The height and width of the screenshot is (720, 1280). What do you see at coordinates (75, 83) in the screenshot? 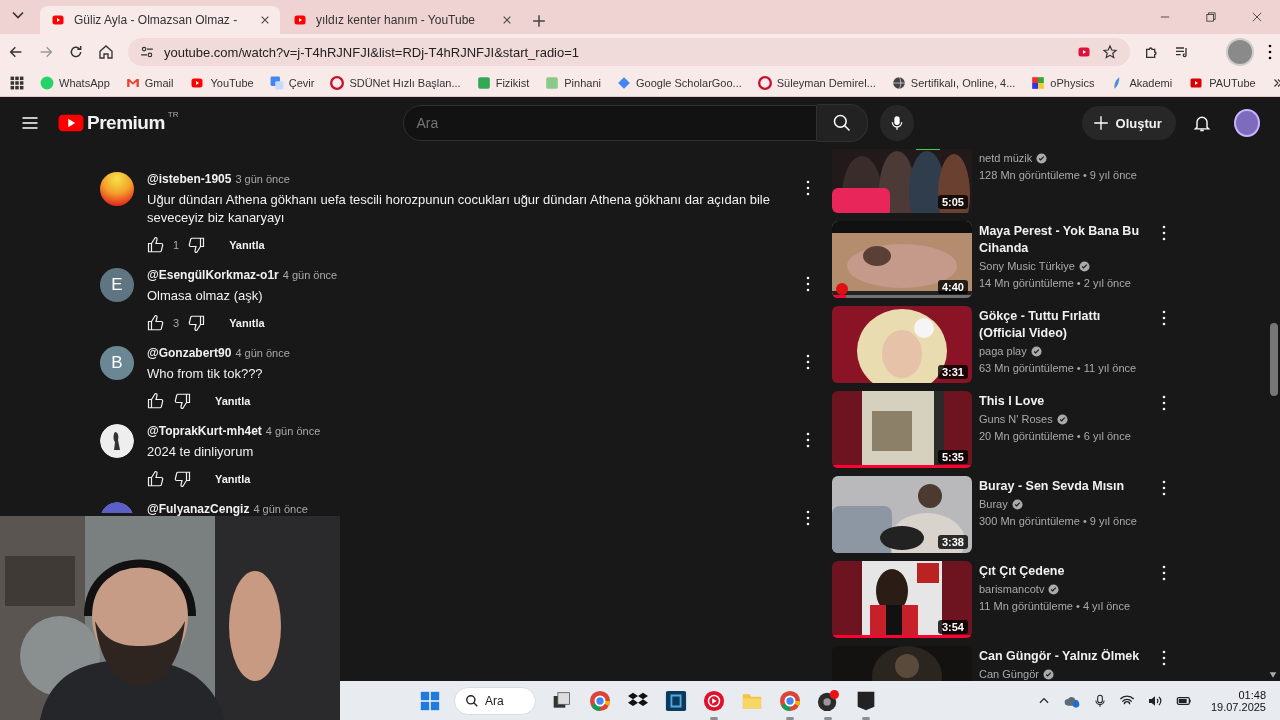
I see `bookmark: WhatsApp` at bounding box center [75, 83].